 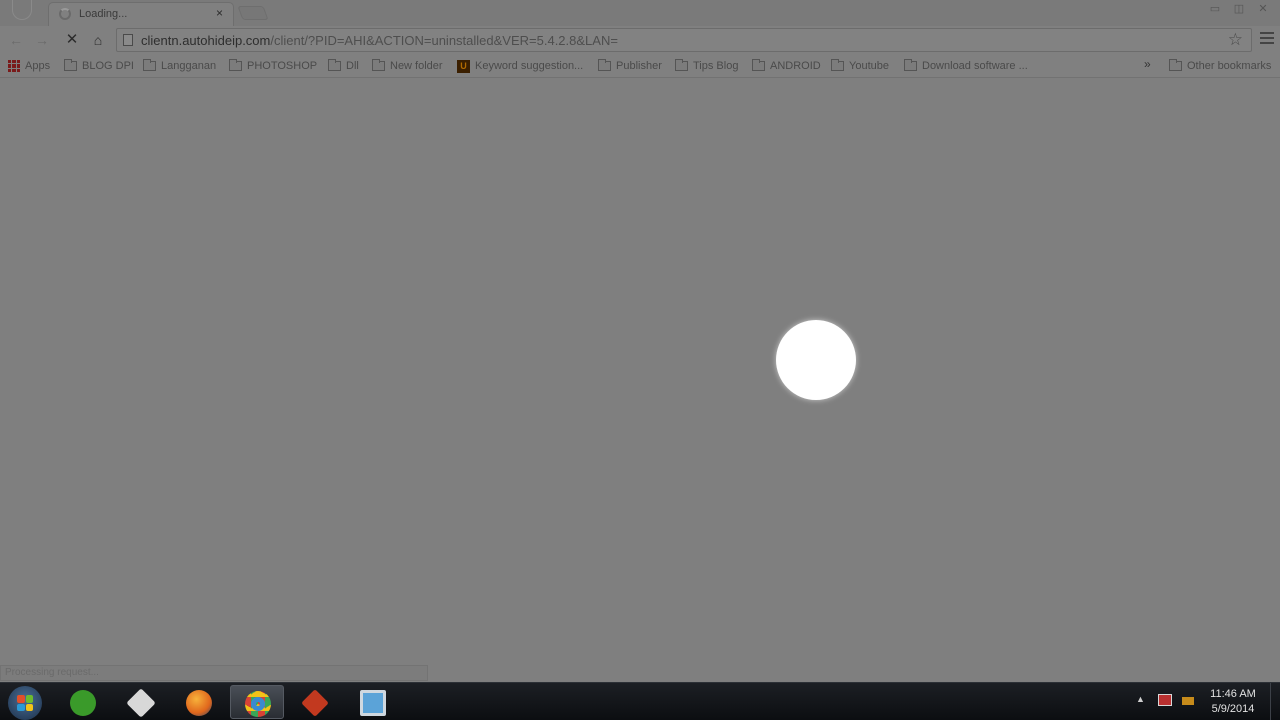 I want to click on tab-strip: Loading... × ▭ ◫ ✕, so click(x=640, y=13).